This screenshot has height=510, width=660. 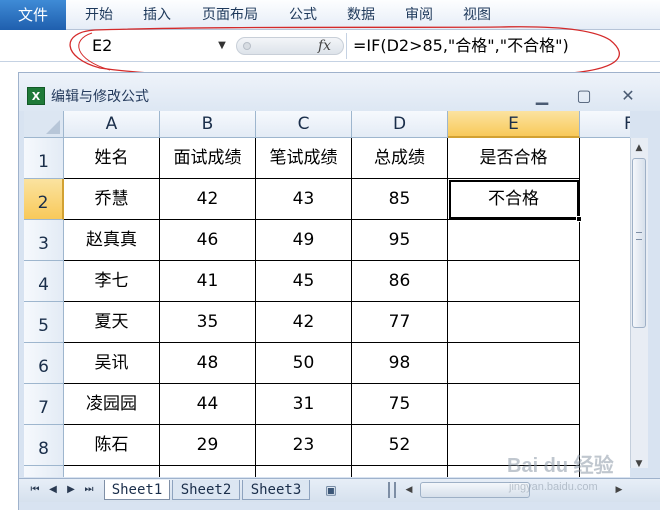 I want to click on cell-c3: 49, so click(x=304, y=240).